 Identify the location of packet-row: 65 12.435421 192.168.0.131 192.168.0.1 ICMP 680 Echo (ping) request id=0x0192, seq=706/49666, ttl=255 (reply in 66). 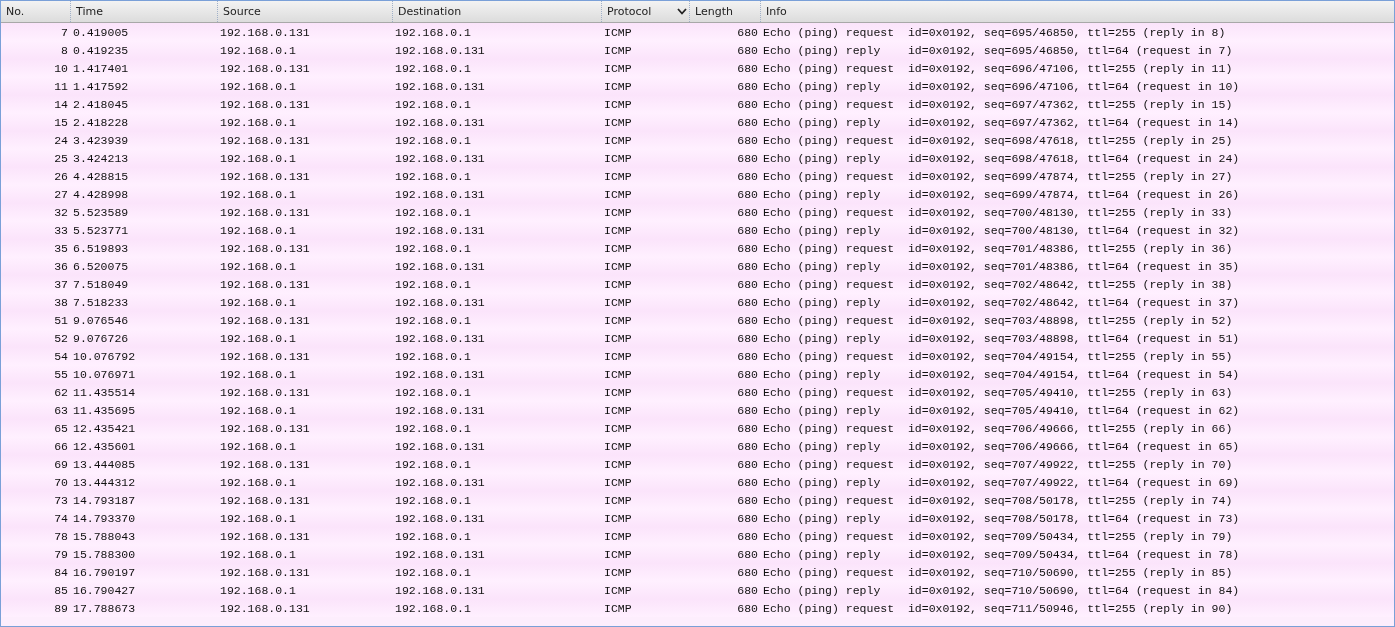
(697, 428).